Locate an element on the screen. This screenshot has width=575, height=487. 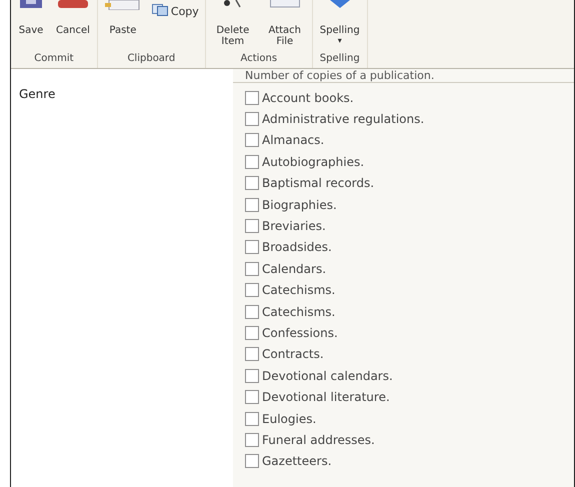
checkbox-option: Devotional calendars. is located at coordinates (403, 375).